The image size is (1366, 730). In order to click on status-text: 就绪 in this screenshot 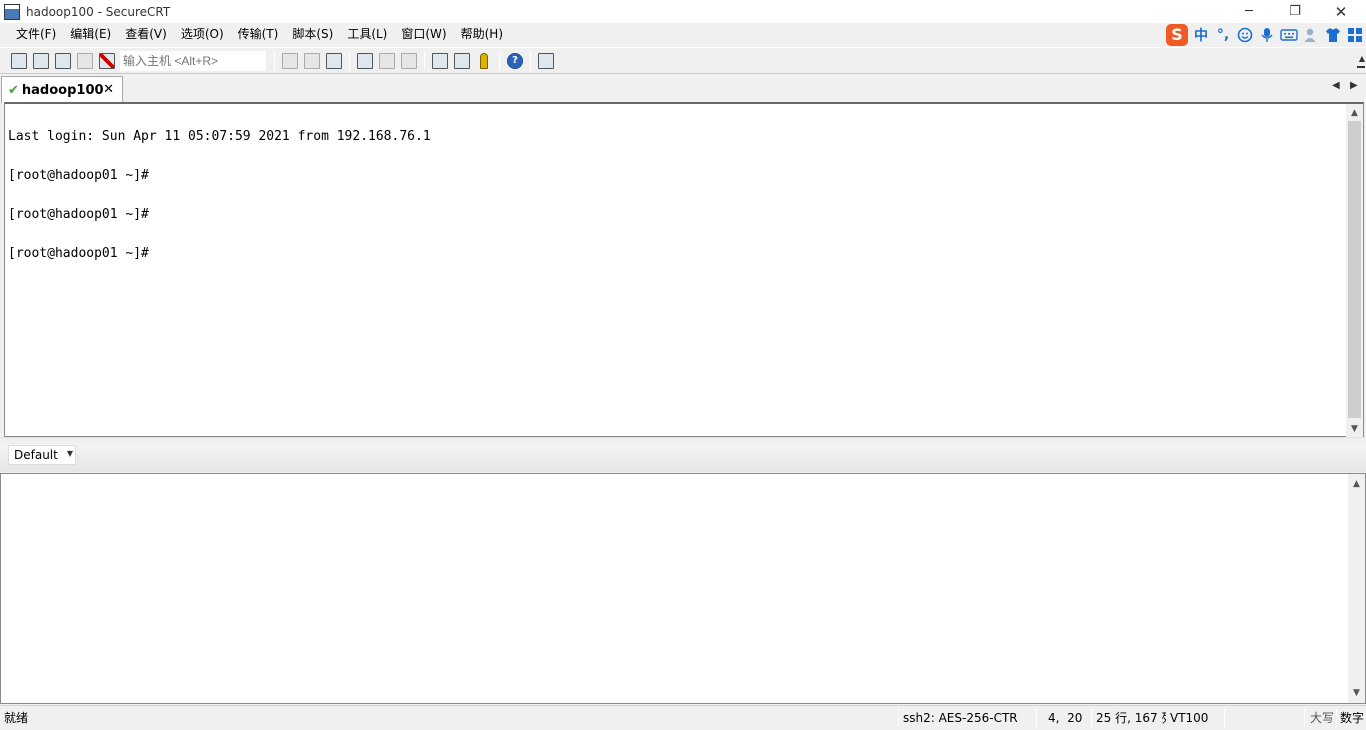, I will do `click(16, 718)`.